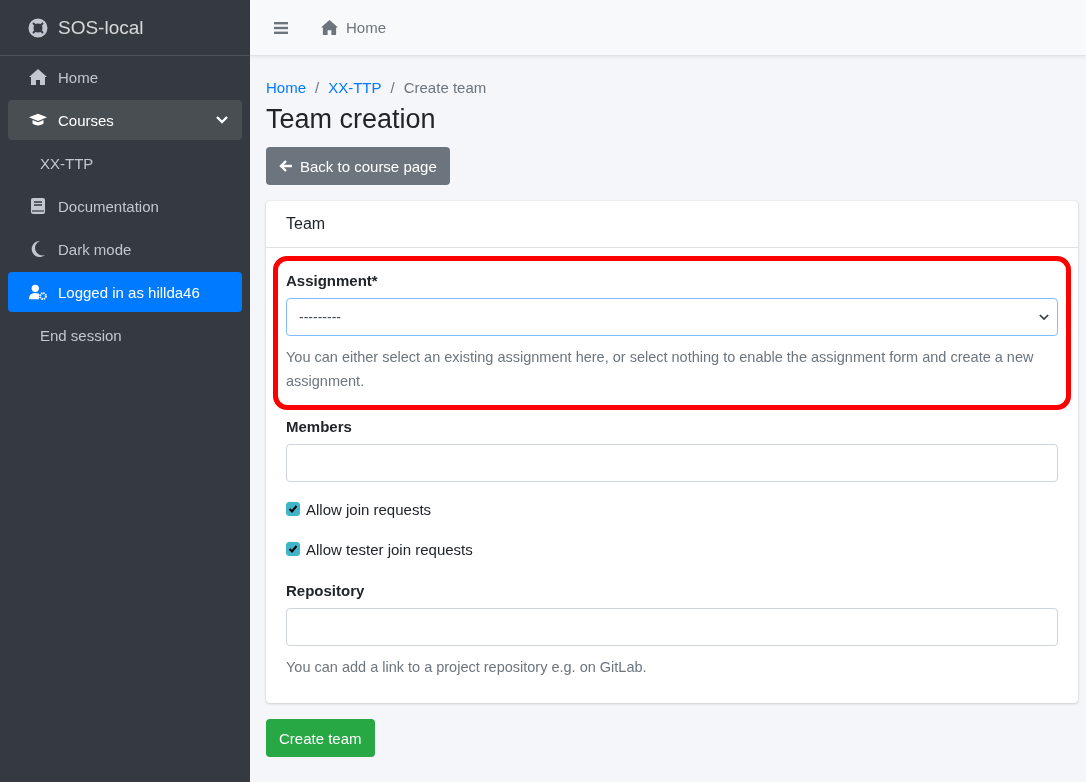  Describe the element at coordinates (286, 87) in the screenshot. I see `breadcrumb-link: Home` at that location.